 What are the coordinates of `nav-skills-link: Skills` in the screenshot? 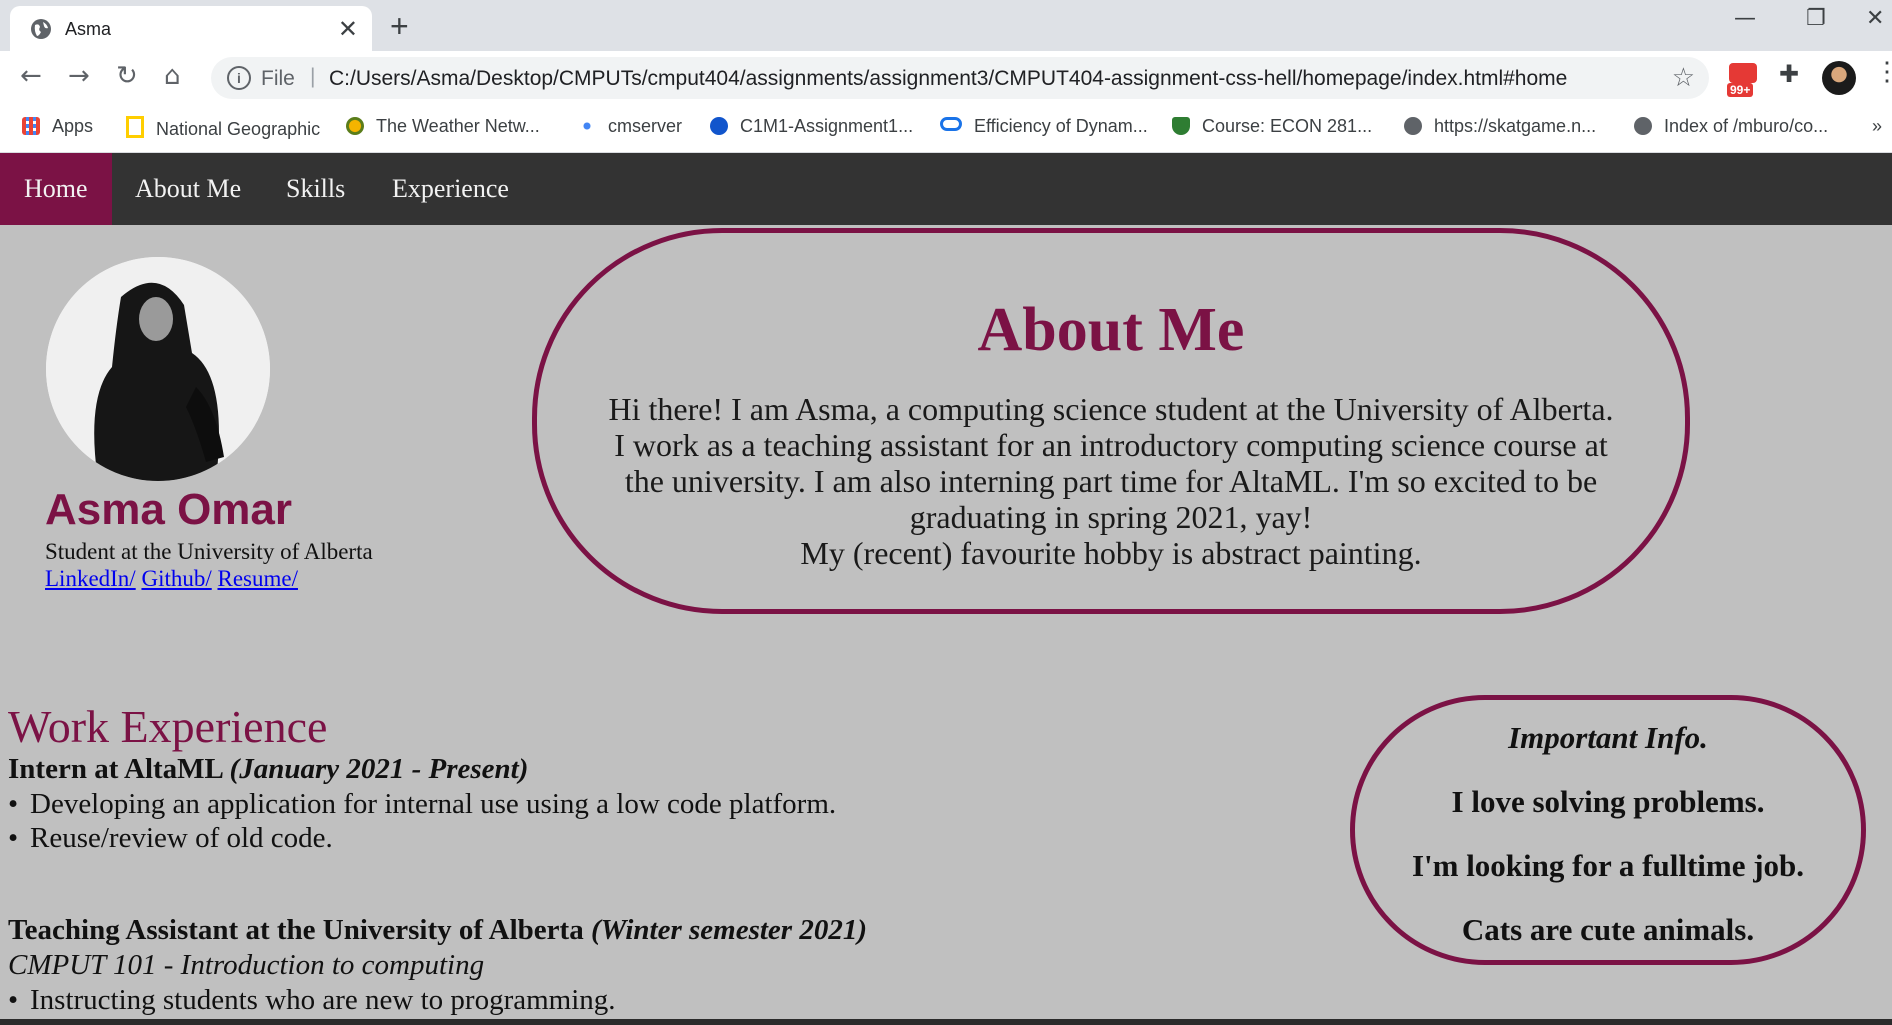 It's located at (315, 189).